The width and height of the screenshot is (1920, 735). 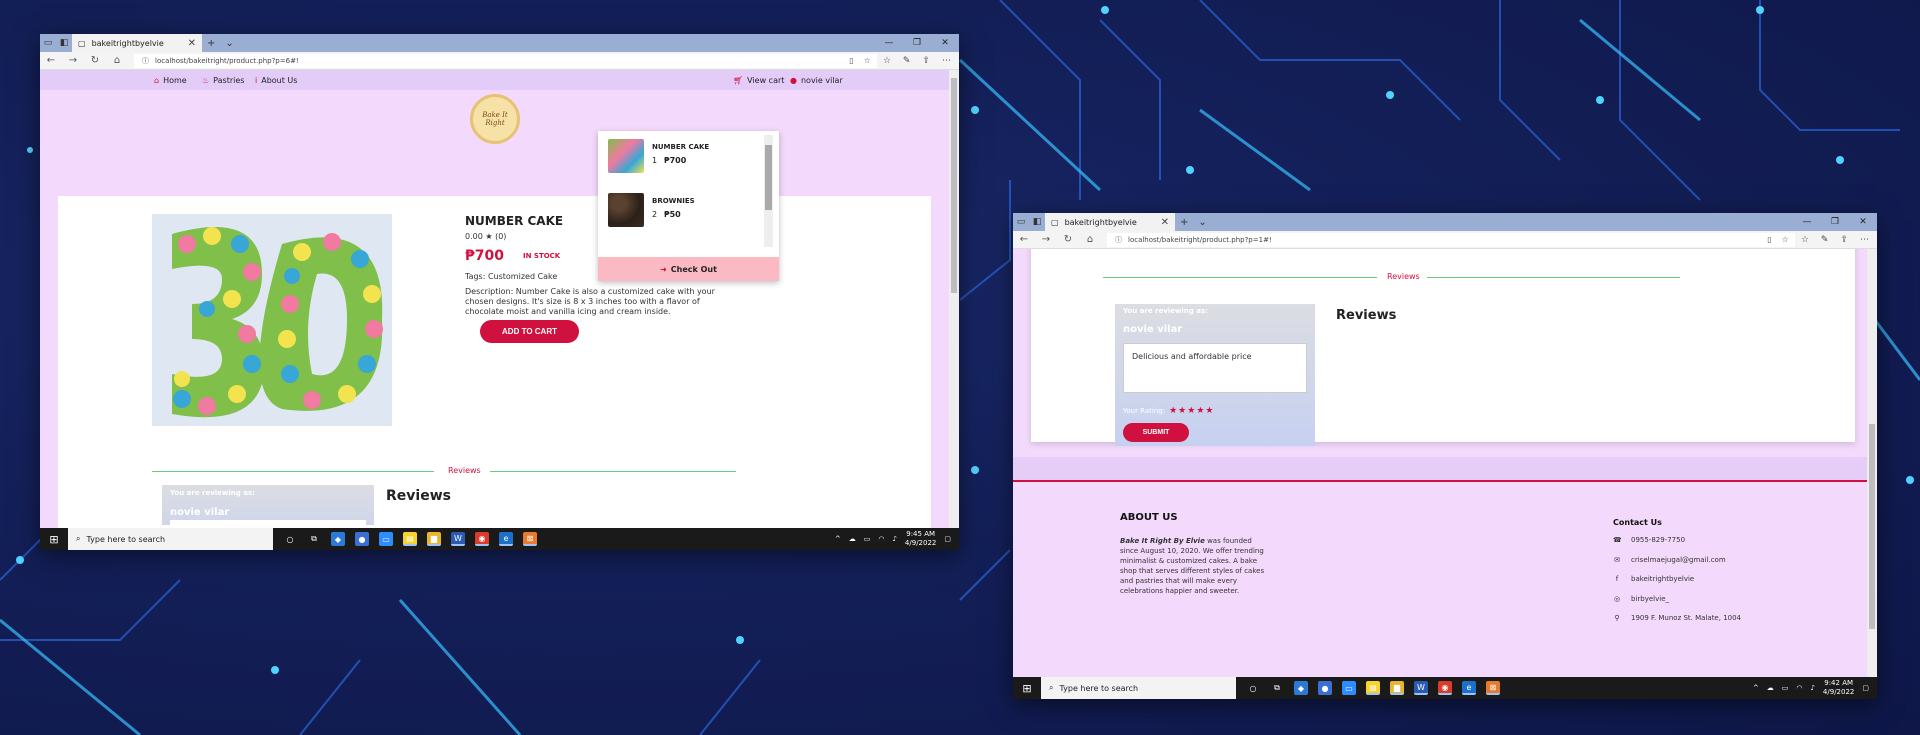 What do you see at coordinates (768, 191) in the screenshot?
I see `cart-scrollbar` at bounding box center [768, 191].